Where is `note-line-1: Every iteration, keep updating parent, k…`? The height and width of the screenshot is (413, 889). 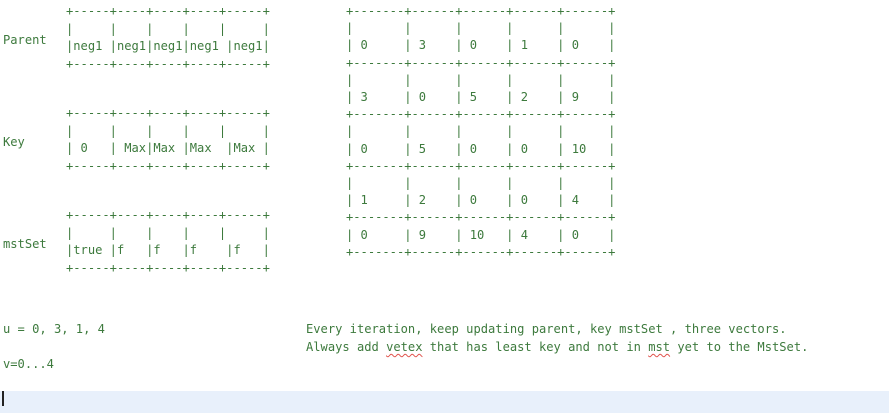
note-line-1: Every iteration, keep updating parent, k… is located at coordinates (546, 329).